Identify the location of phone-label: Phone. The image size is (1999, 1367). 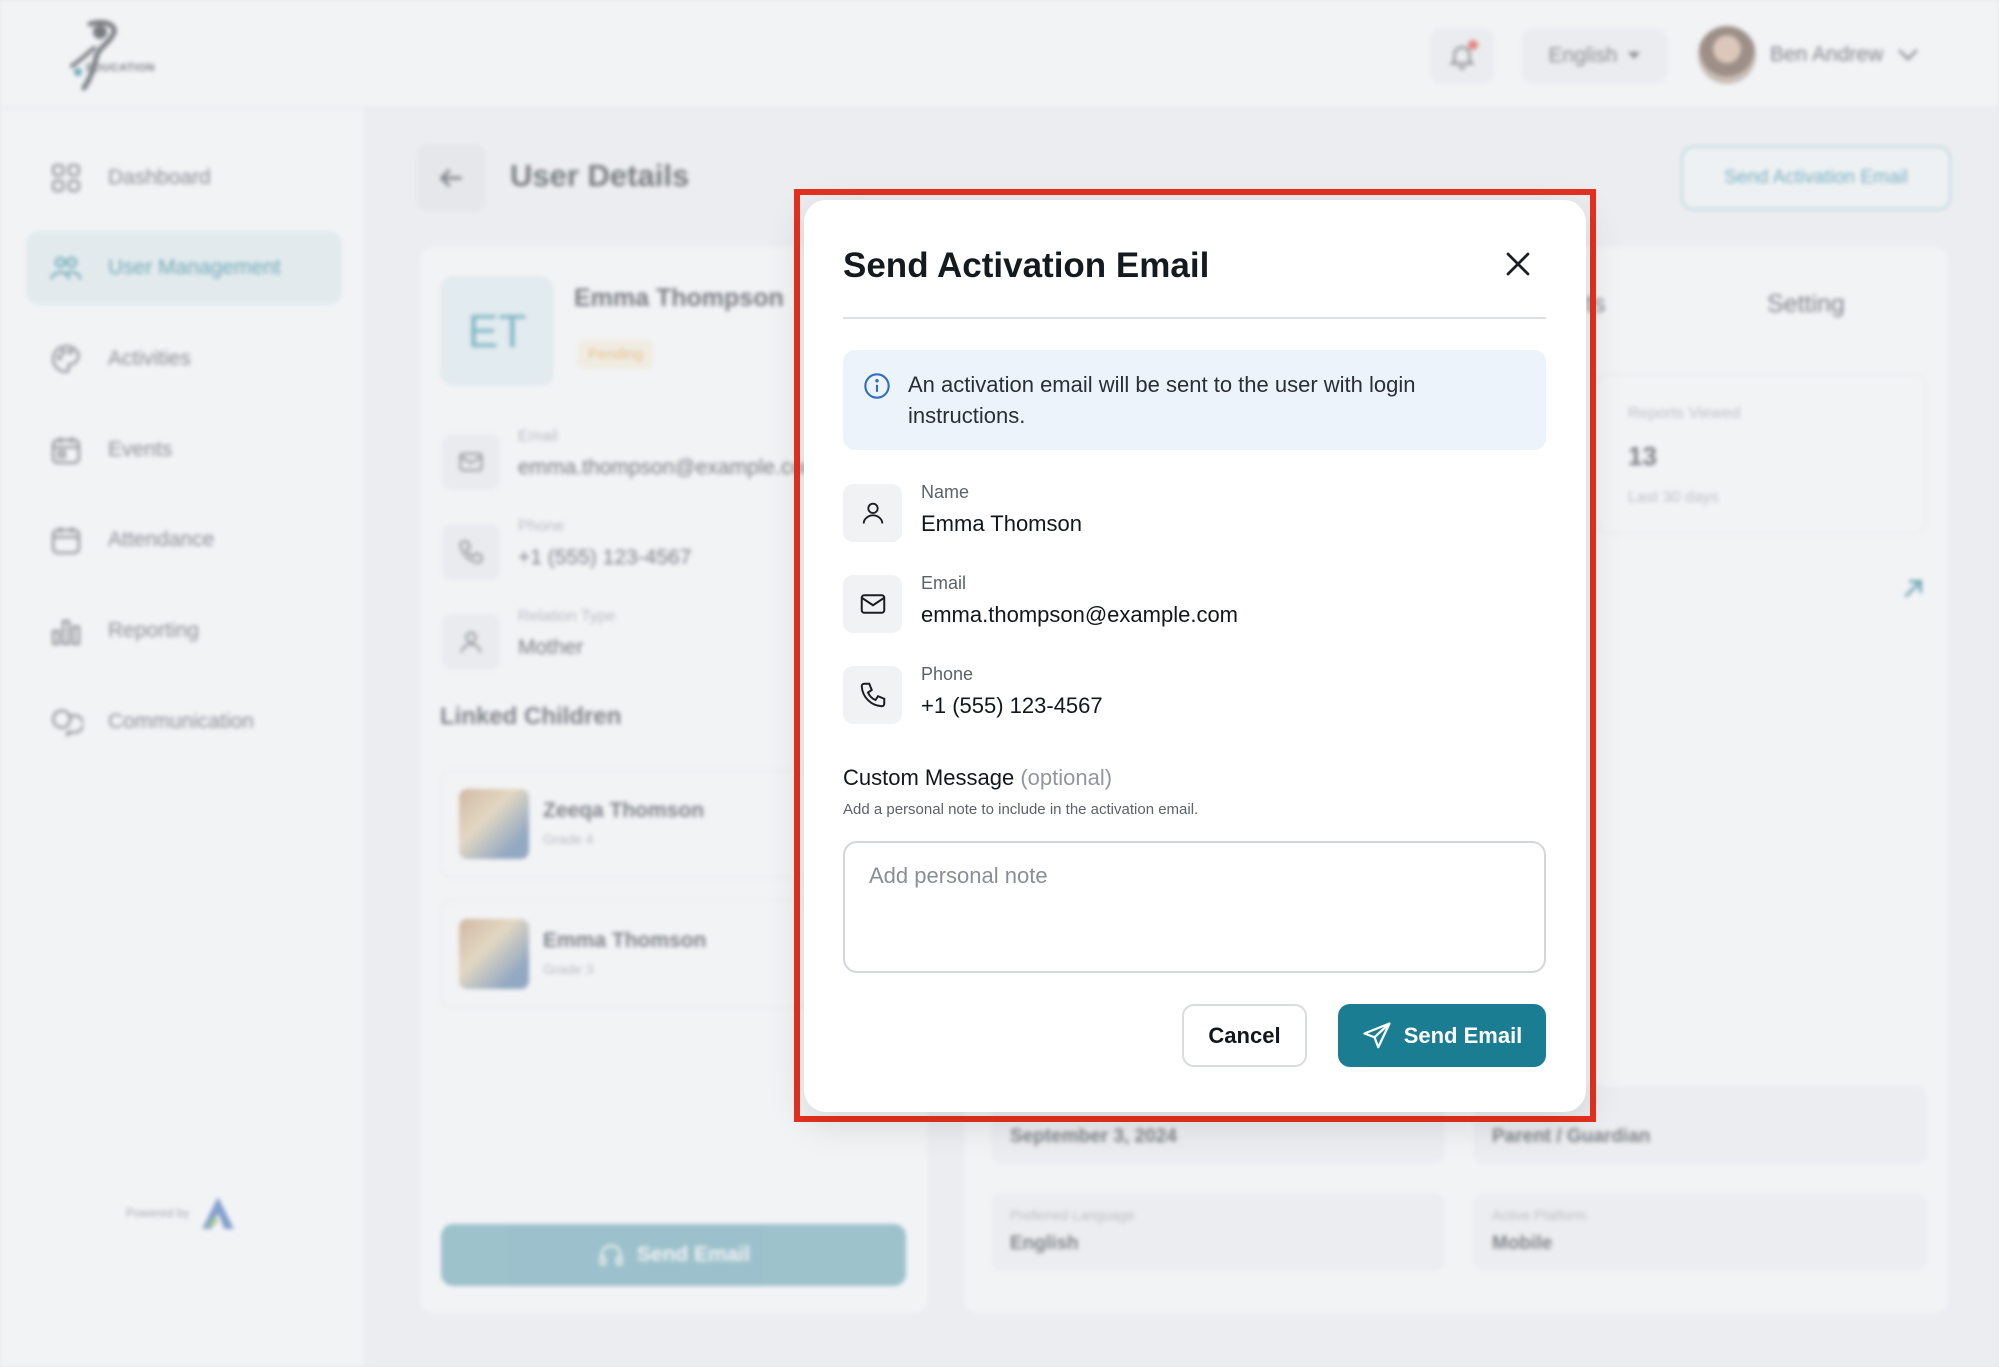
(947, 674).